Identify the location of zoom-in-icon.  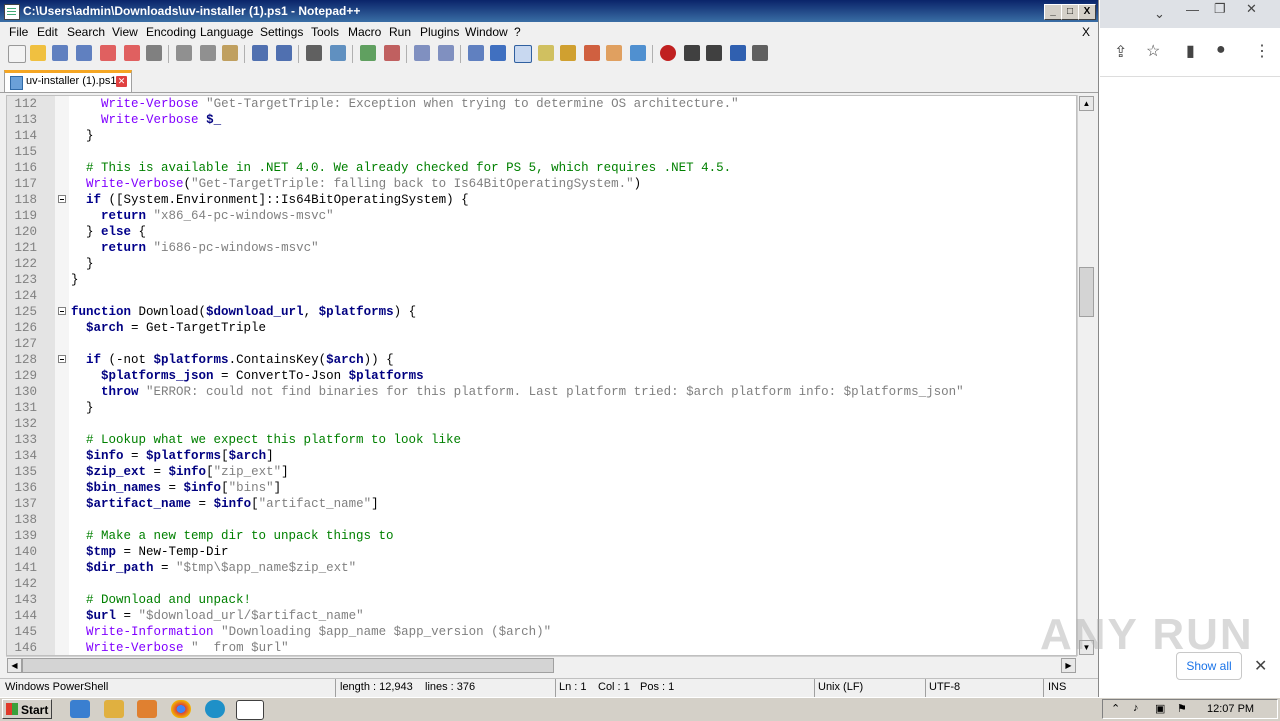
(368, 53).